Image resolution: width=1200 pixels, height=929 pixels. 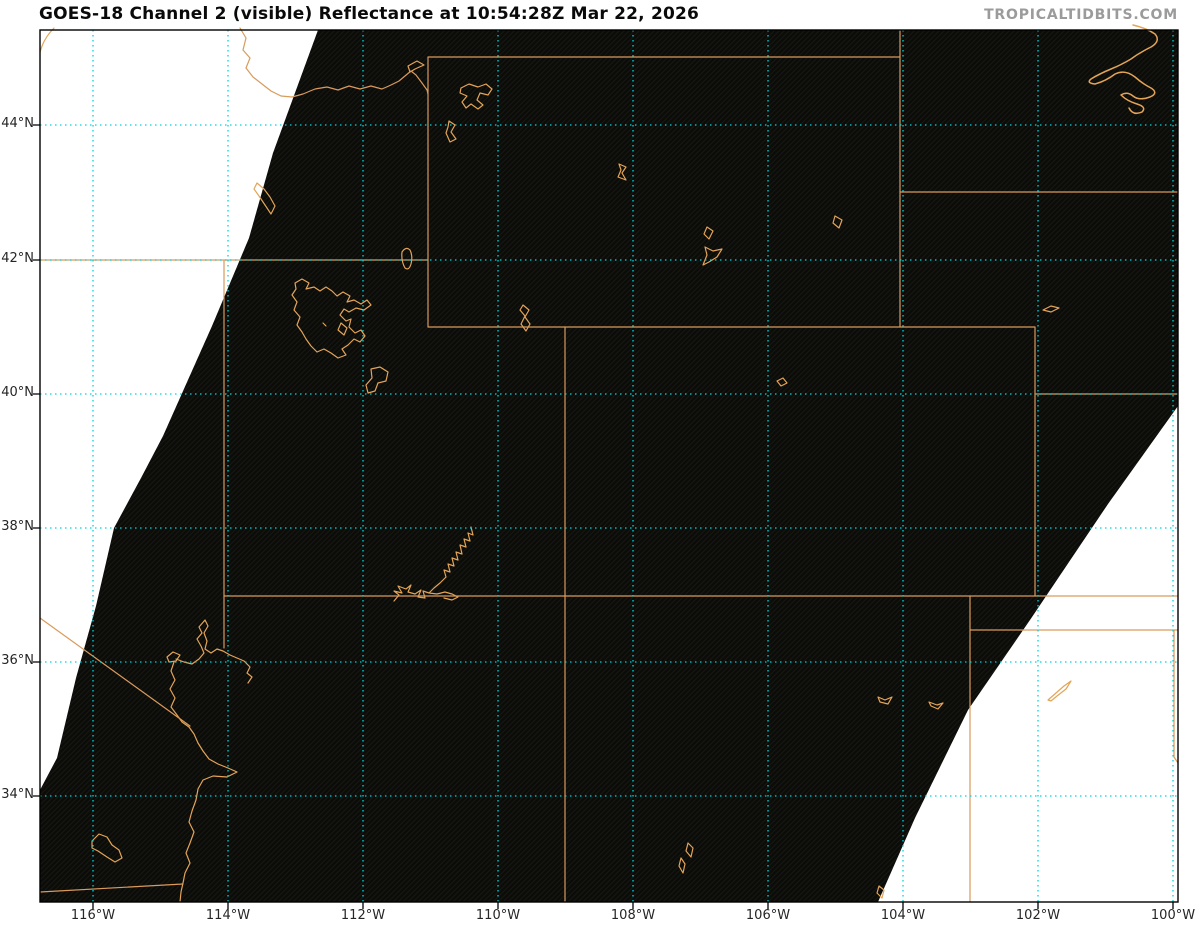 What do you see at coordinates (93, 915) in the screenshot?
I see `lon-tick-label-116w: 116°W` at bounding box center [93, 915].